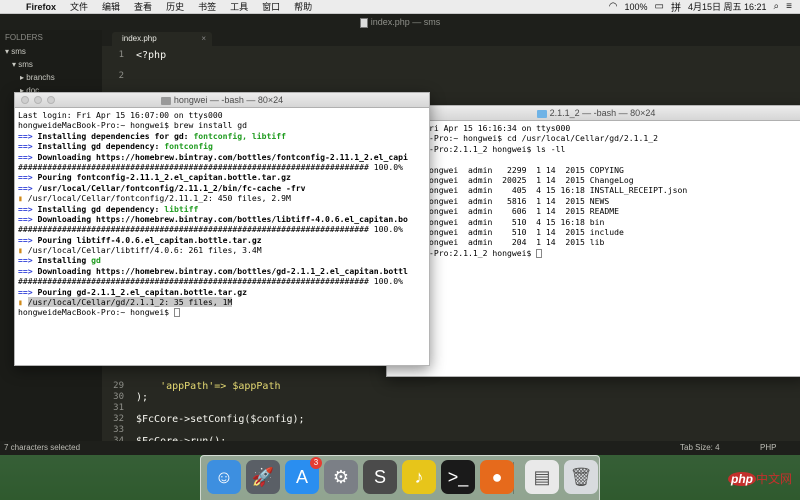 The height and width of the screenshot is (500, 800). I want to click on music-app-icon: ♪, so click(419, 477).